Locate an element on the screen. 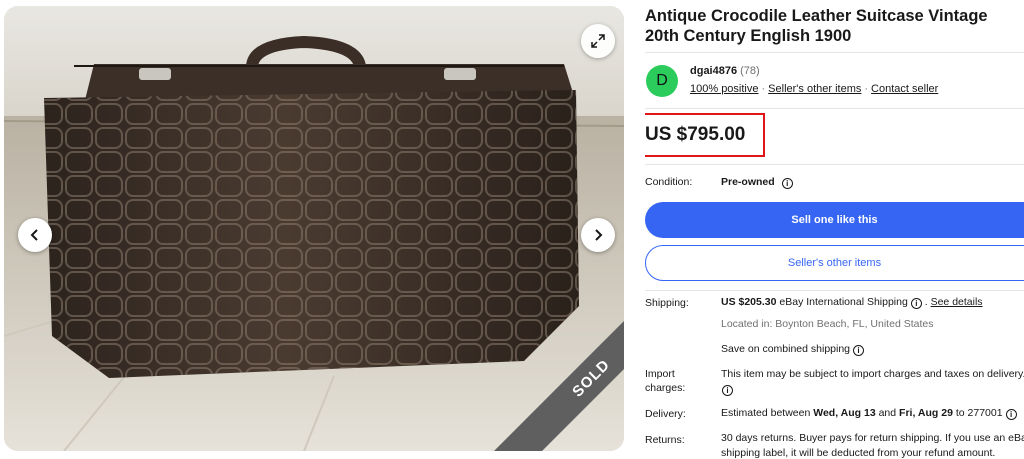  sell-one-like-this-button: Sell one like this is located at coordinates (834, 220).